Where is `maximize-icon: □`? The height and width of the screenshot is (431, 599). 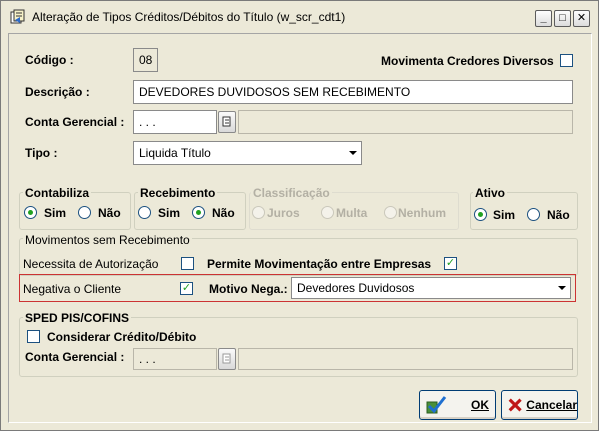 maximize-icon: □ is located at coordinates (562, 18).